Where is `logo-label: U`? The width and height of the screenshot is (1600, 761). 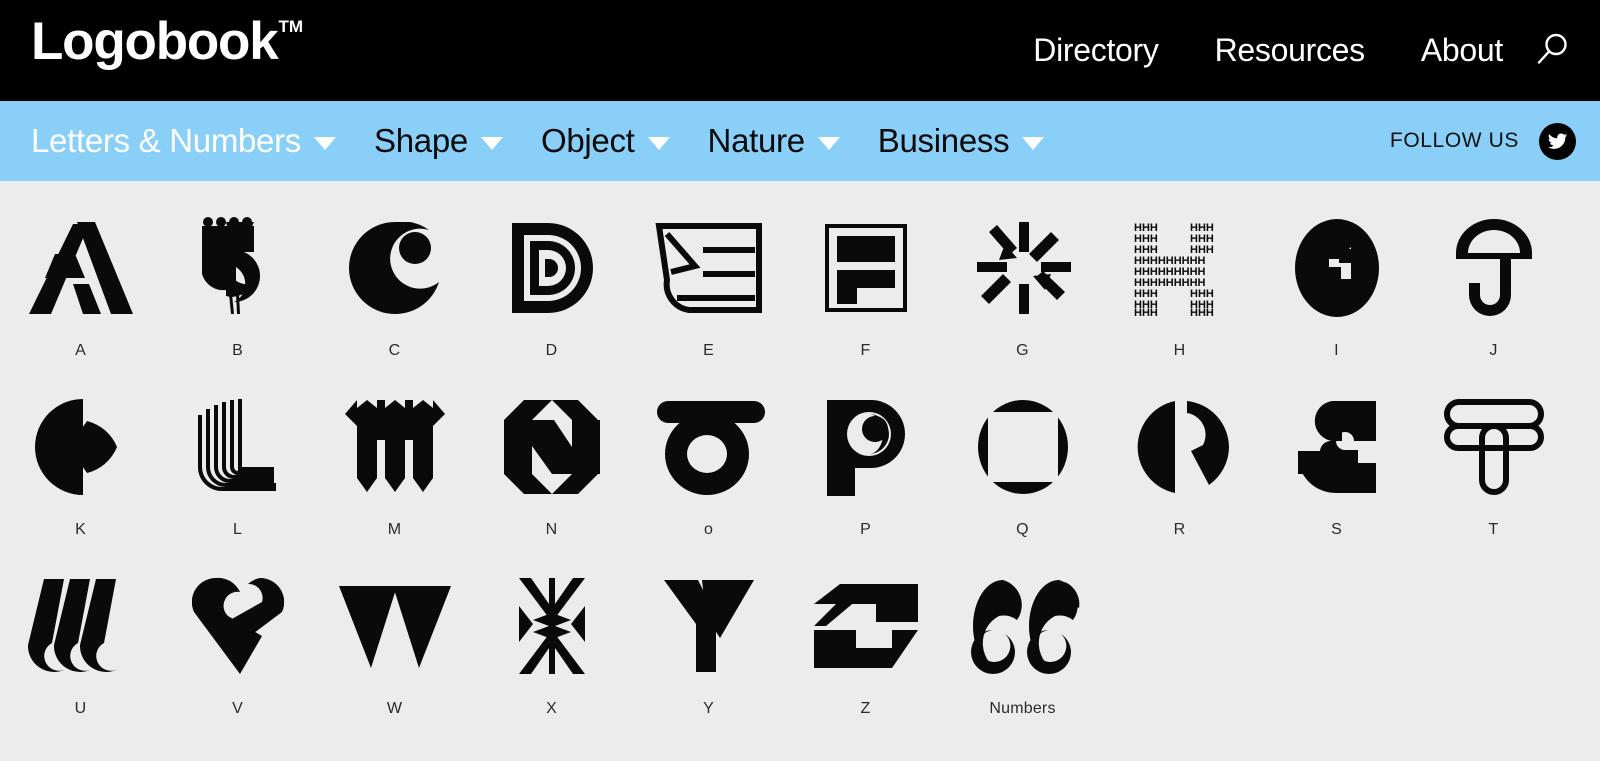 logo-label: U is located at coordinates (80, 708).